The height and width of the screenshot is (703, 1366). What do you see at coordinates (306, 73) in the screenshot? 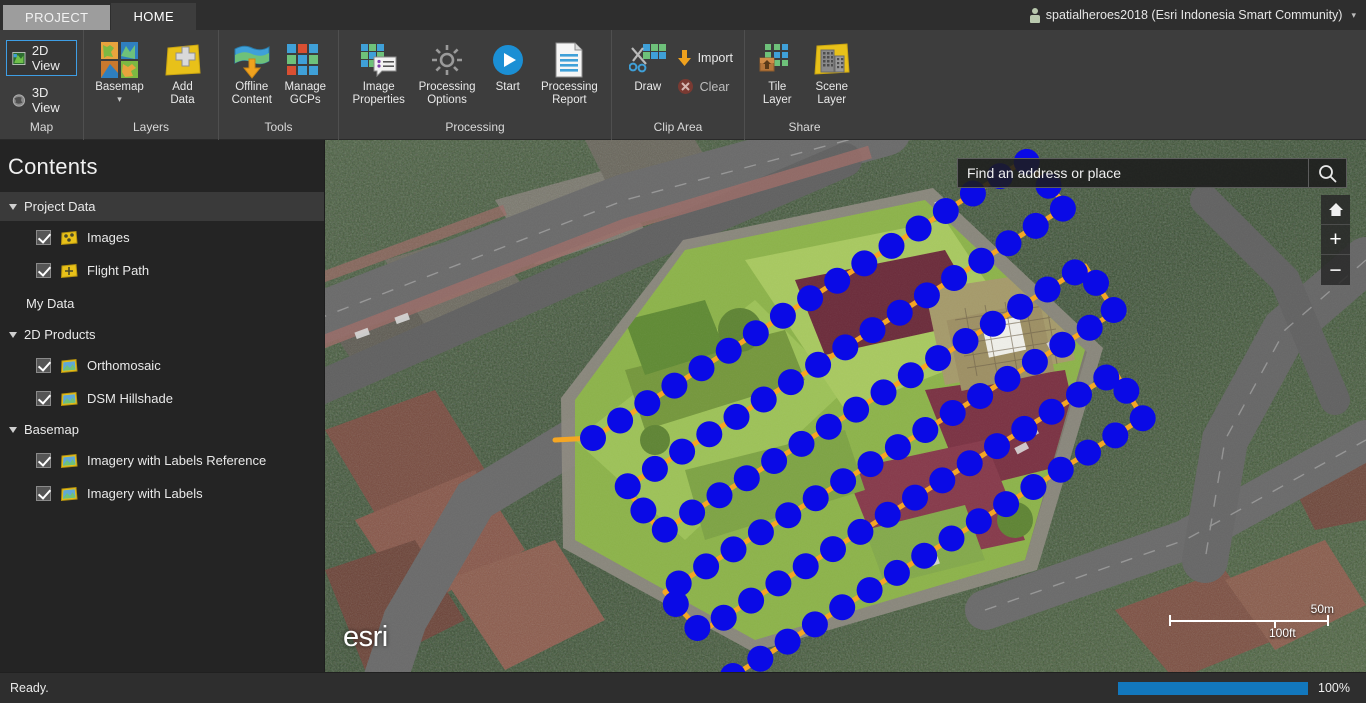
I see `button-manage-gcps: Manage GCPs` at bounding box center [306, 73].